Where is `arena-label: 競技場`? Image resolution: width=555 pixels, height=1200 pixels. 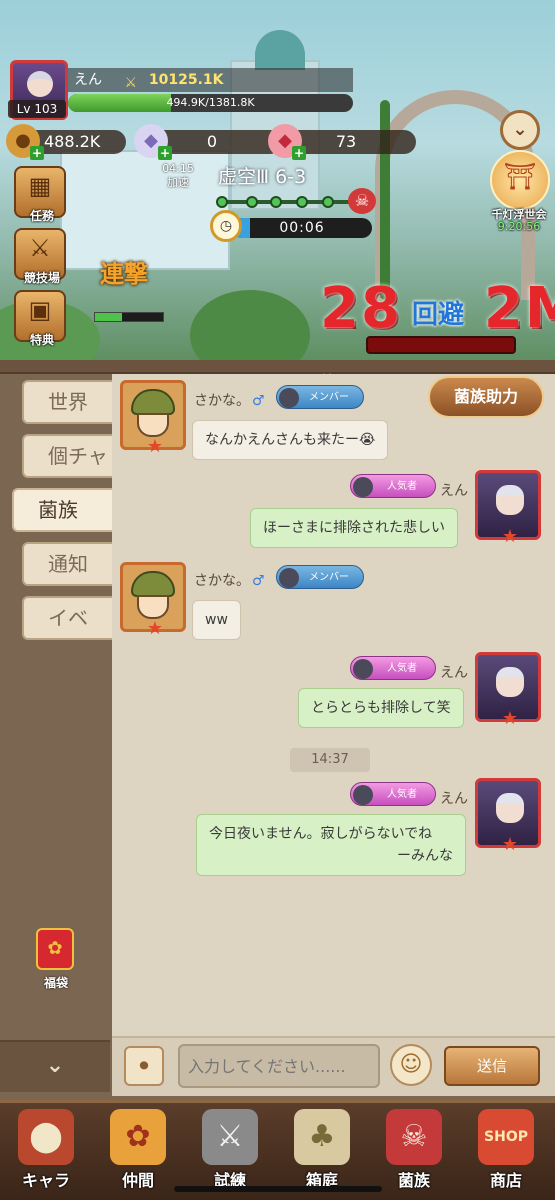 arena-label: 競技場 is located at coordinates (41, 278).